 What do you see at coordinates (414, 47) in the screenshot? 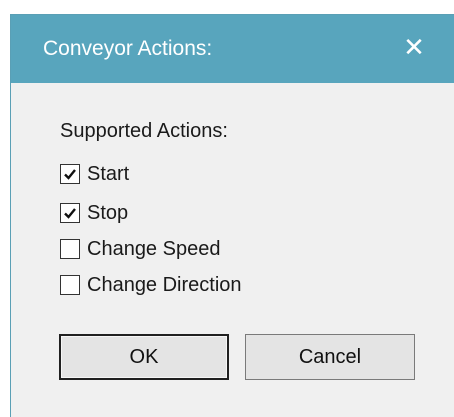
I see `close-icon: ✕` at bounding box center [414, 47].